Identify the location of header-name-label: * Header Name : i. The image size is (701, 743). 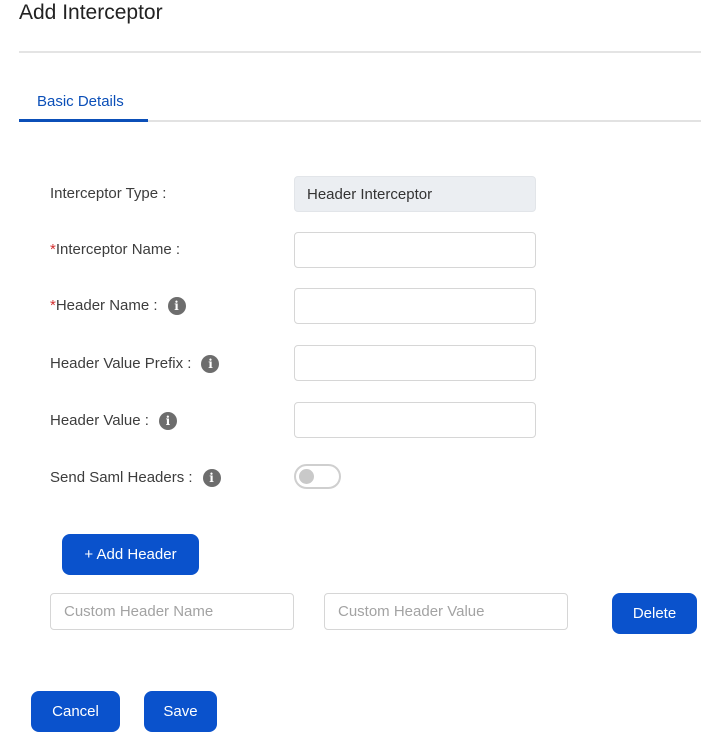
(118, 306).